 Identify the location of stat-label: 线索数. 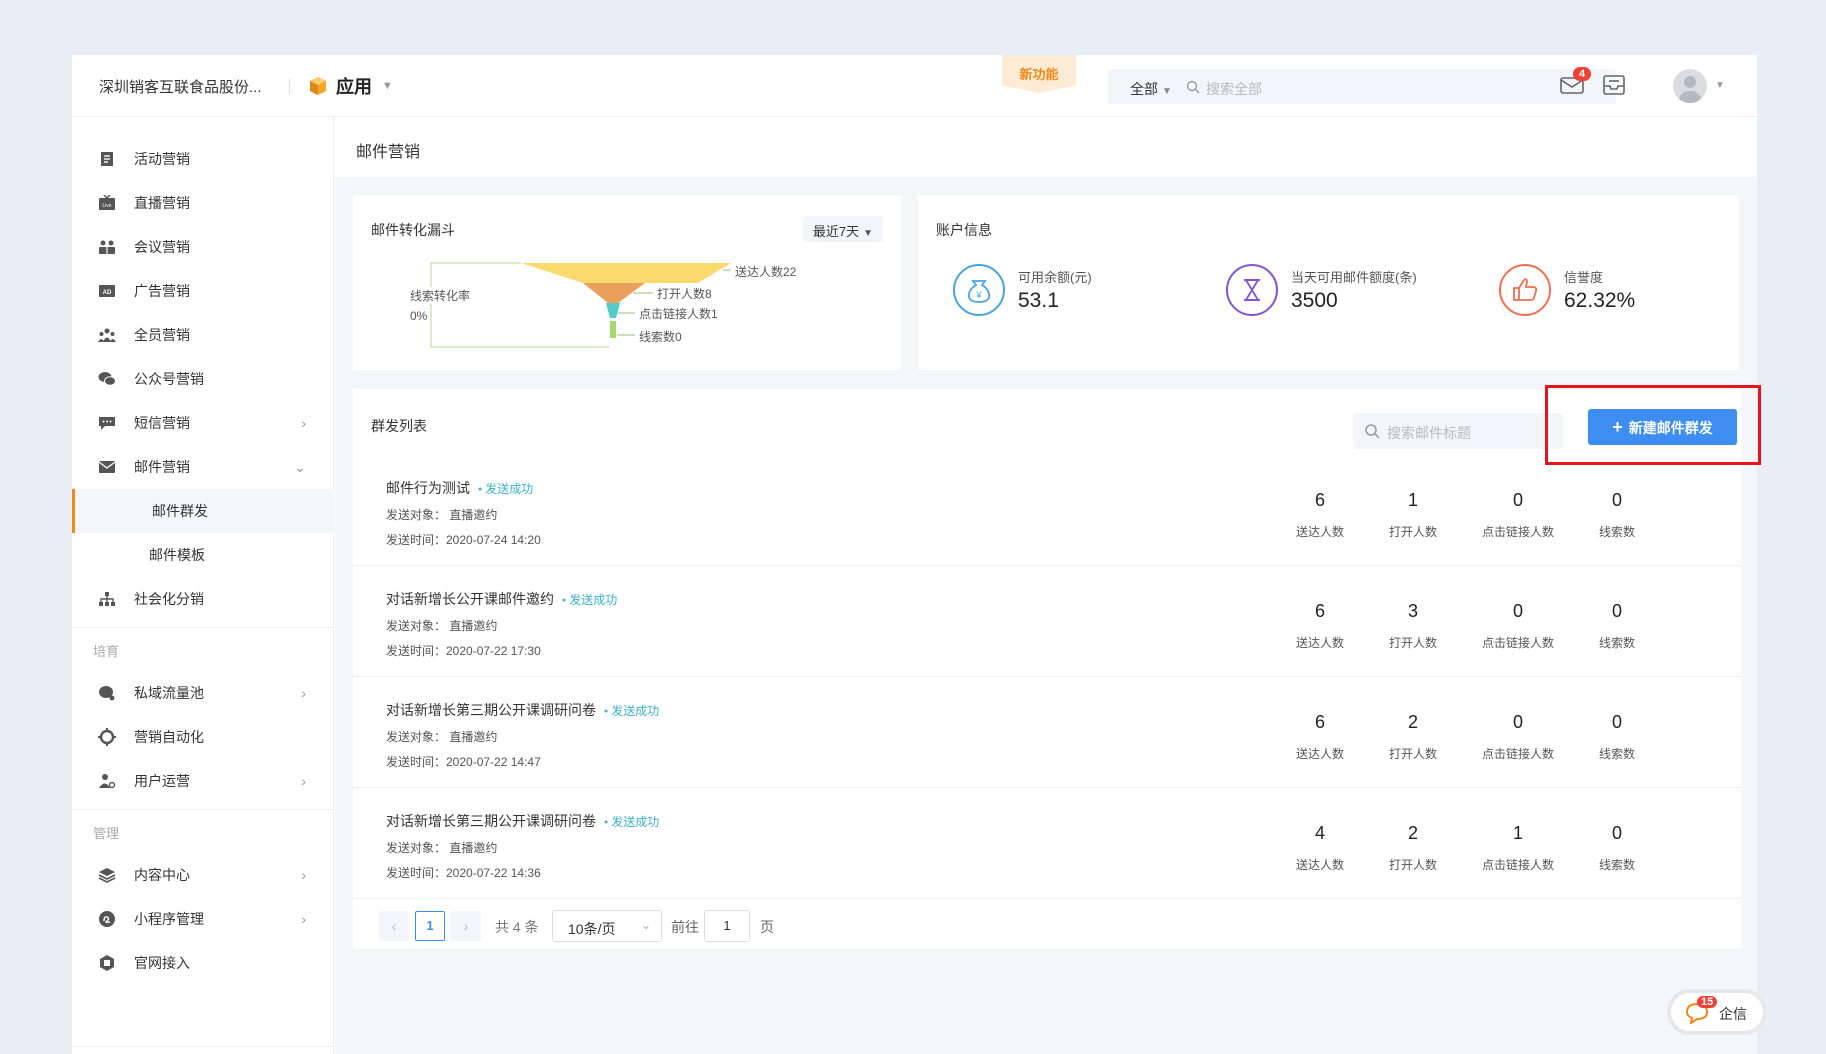
(1616, 754).